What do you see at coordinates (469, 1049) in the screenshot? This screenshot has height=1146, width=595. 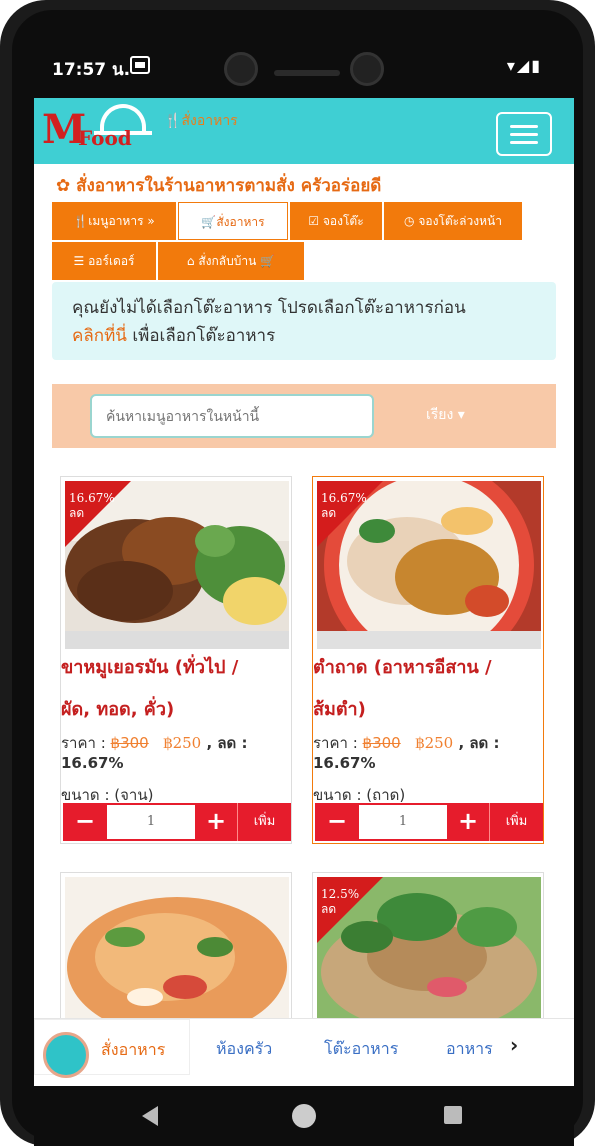 I see `bottom-nav-food: อาหาร` at bounding box center [469, 1049].